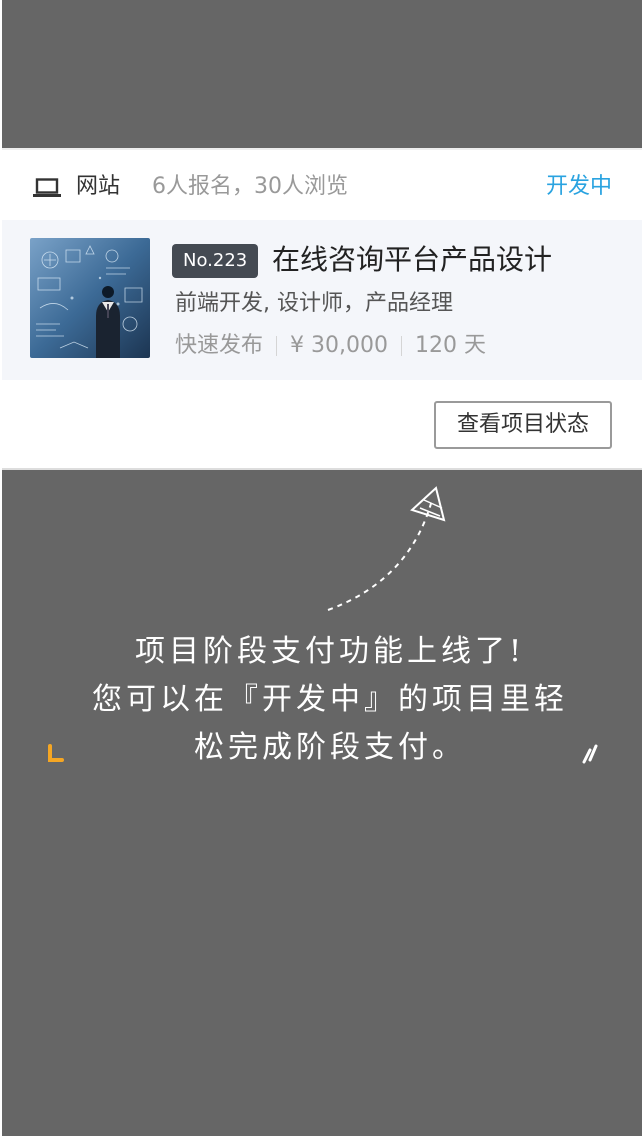 This screenshot has height=1136, width=644. I want to click on project-roles: 前端开发, 设计师，产品经理, so click(314, 303).